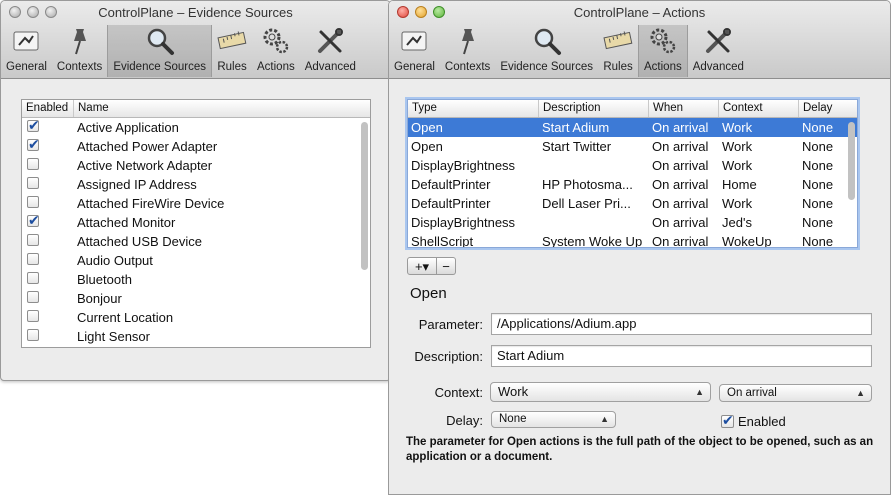  Describe the element at coordinates (473, 108) in the screenshot. I see `column-header-type: Type` at that location.